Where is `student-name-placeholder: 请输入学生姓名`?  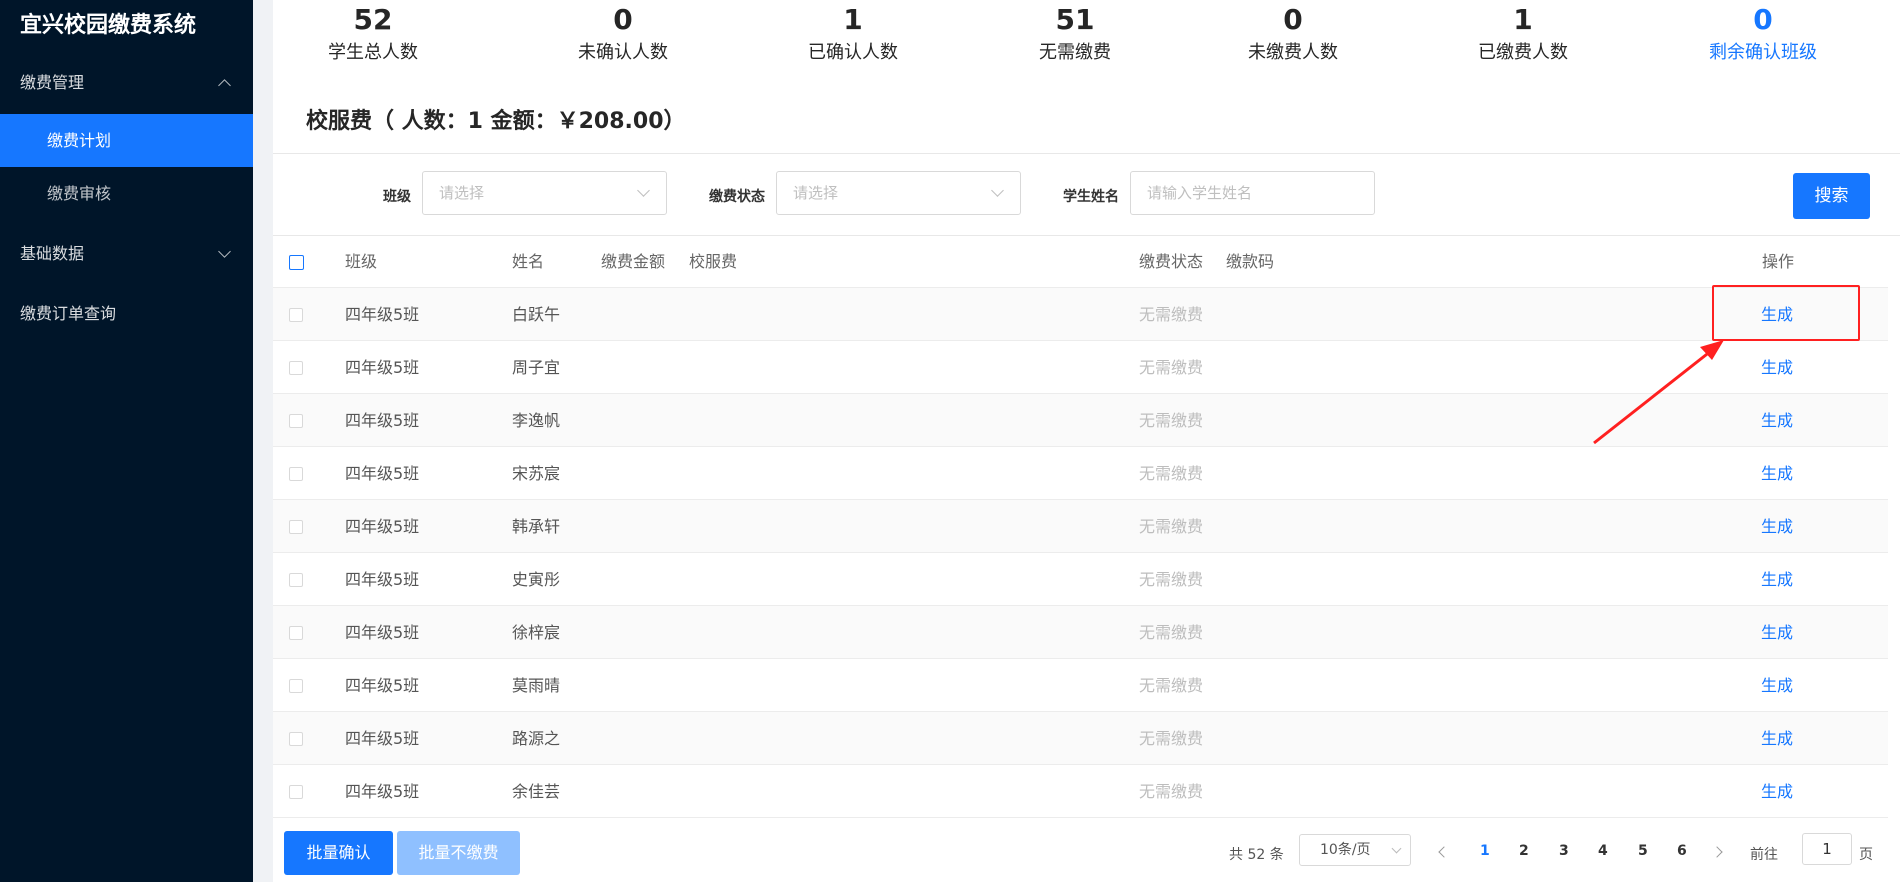
student-name-placeholder: 请输入学生姓名 is located at coordinates (1200, 193).